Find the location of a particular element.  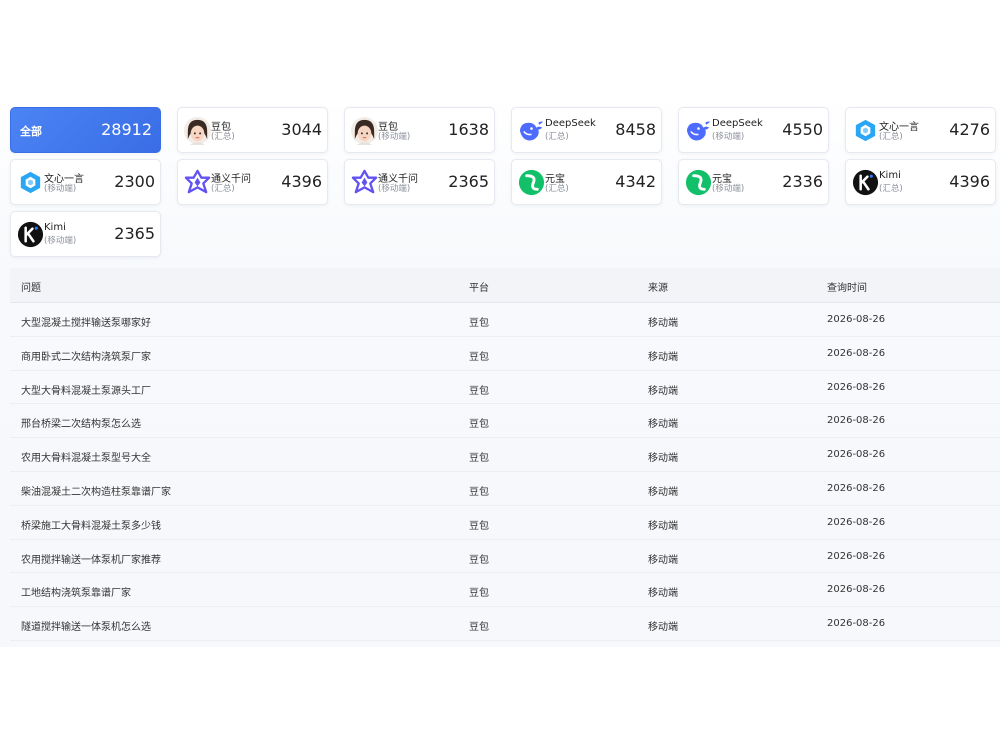

column-header-query-time: 查询时间 is located at coordinates (847, 286).